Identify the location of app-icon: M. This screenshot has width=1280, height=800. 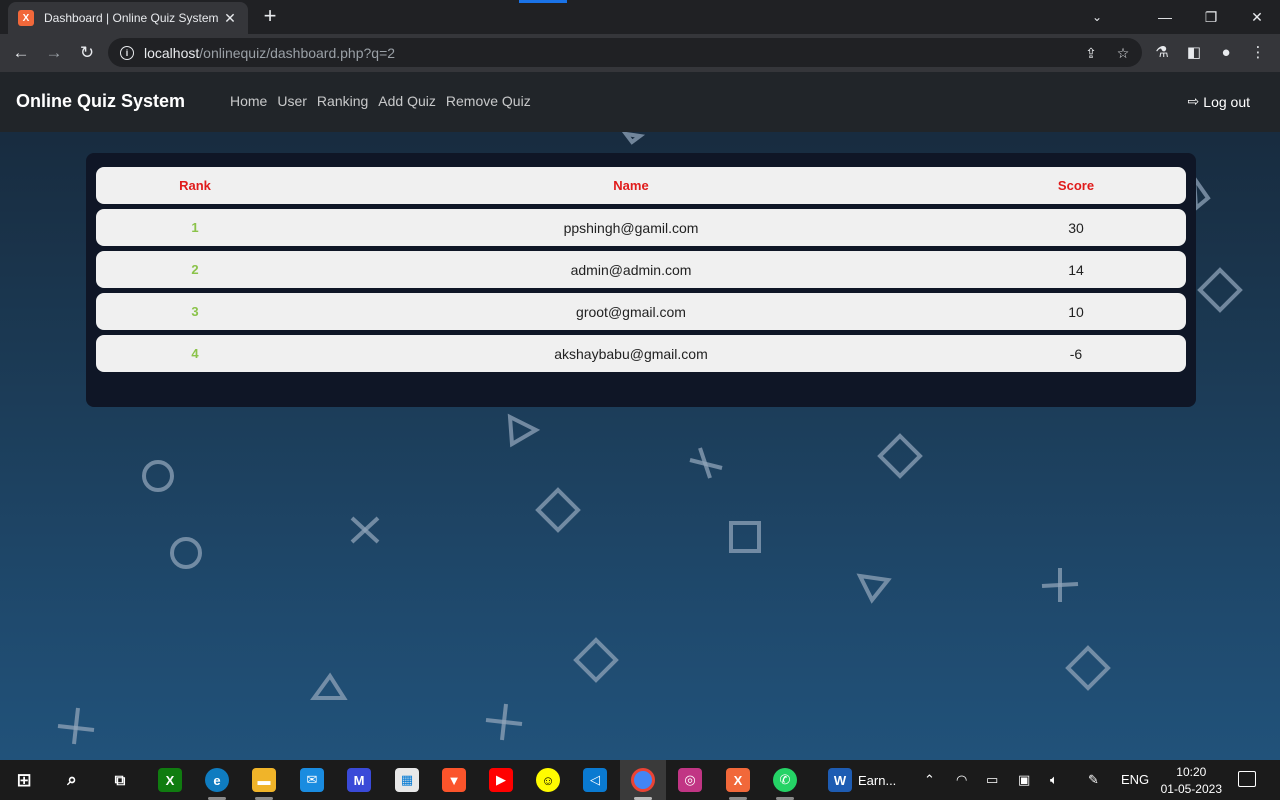
(359, 780).